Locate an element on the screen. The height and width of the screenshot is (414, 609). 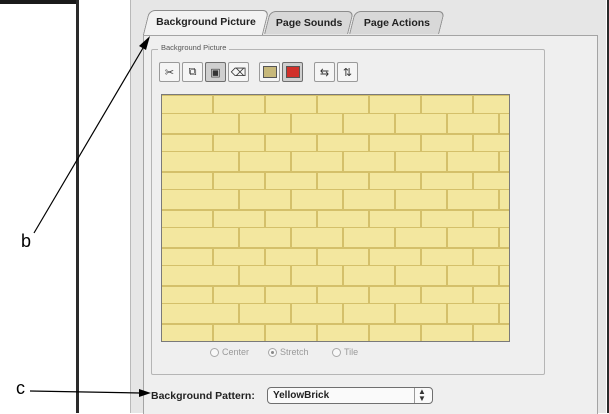
cut-icon: ✂ is located at coordinates (169, 72).